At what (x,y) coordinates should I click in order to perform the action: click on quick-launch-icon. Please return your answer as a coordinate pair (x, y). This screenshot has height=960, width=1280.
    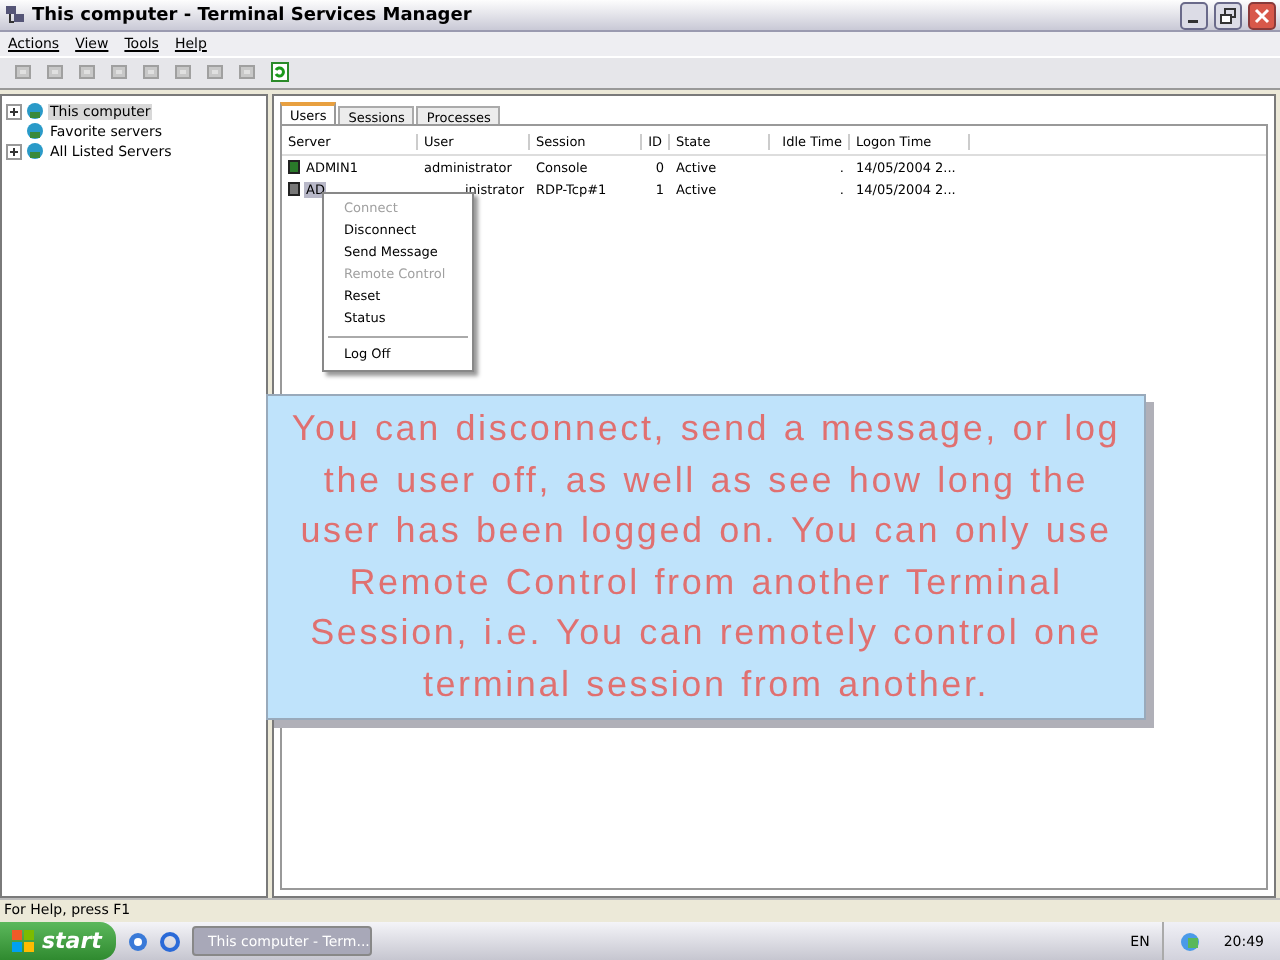
    Looking at the image, I should click on (138, 941).